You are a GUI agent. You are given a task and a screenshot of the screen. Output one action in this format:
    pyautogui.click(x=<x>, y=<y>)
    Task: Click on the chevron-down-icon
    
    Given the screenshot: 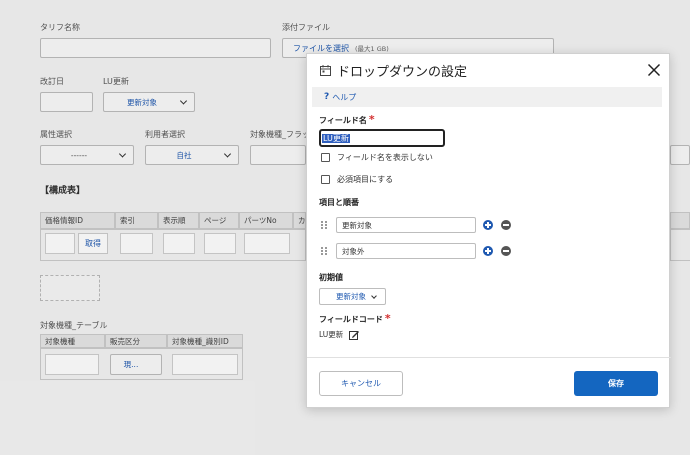 What is the action you would take?
    pyautogui.click(x=374, y=296)
    